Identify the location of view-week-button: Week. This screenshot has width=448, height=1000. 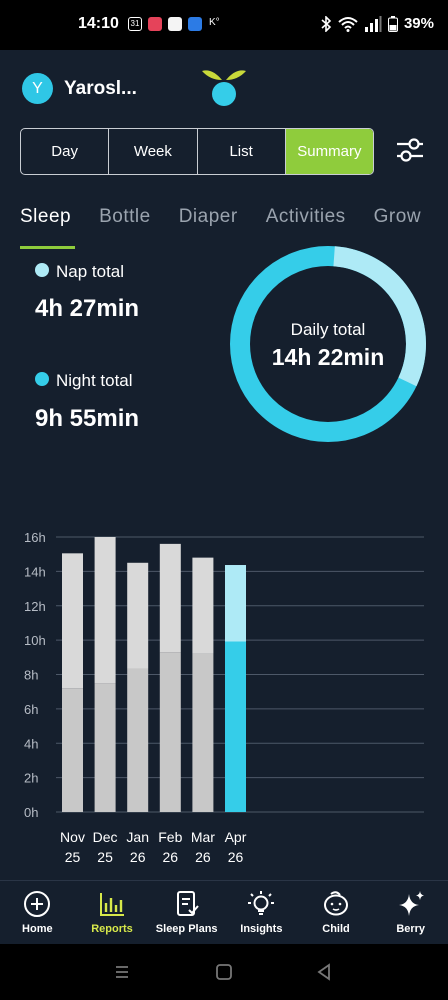
(153, 151).